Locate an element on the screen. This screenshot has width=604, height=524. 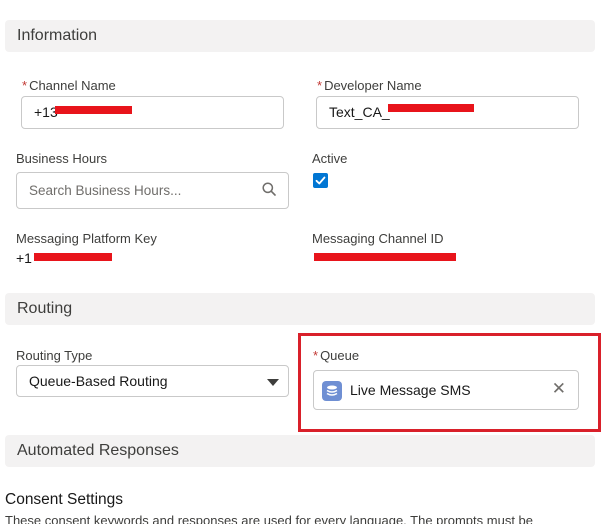
developer-name-label: * Developer Name is located at coordinates (369, 85).